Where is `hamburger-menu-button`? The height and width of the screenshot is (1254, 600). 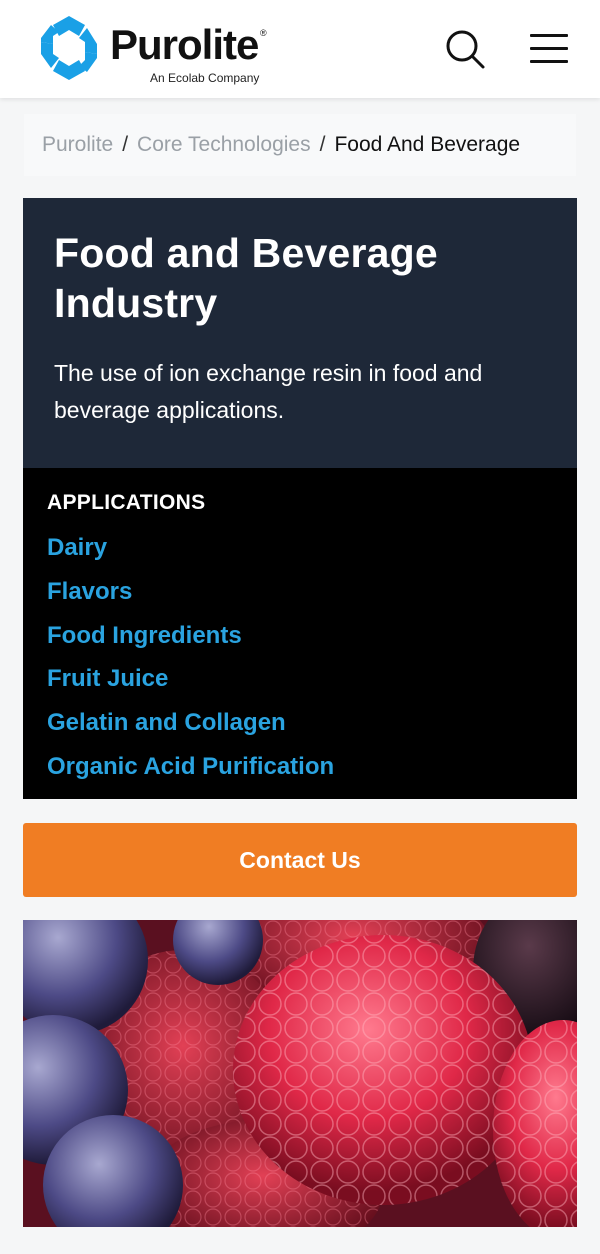 hamburger-menu-button is located at coordinates (550, 49).